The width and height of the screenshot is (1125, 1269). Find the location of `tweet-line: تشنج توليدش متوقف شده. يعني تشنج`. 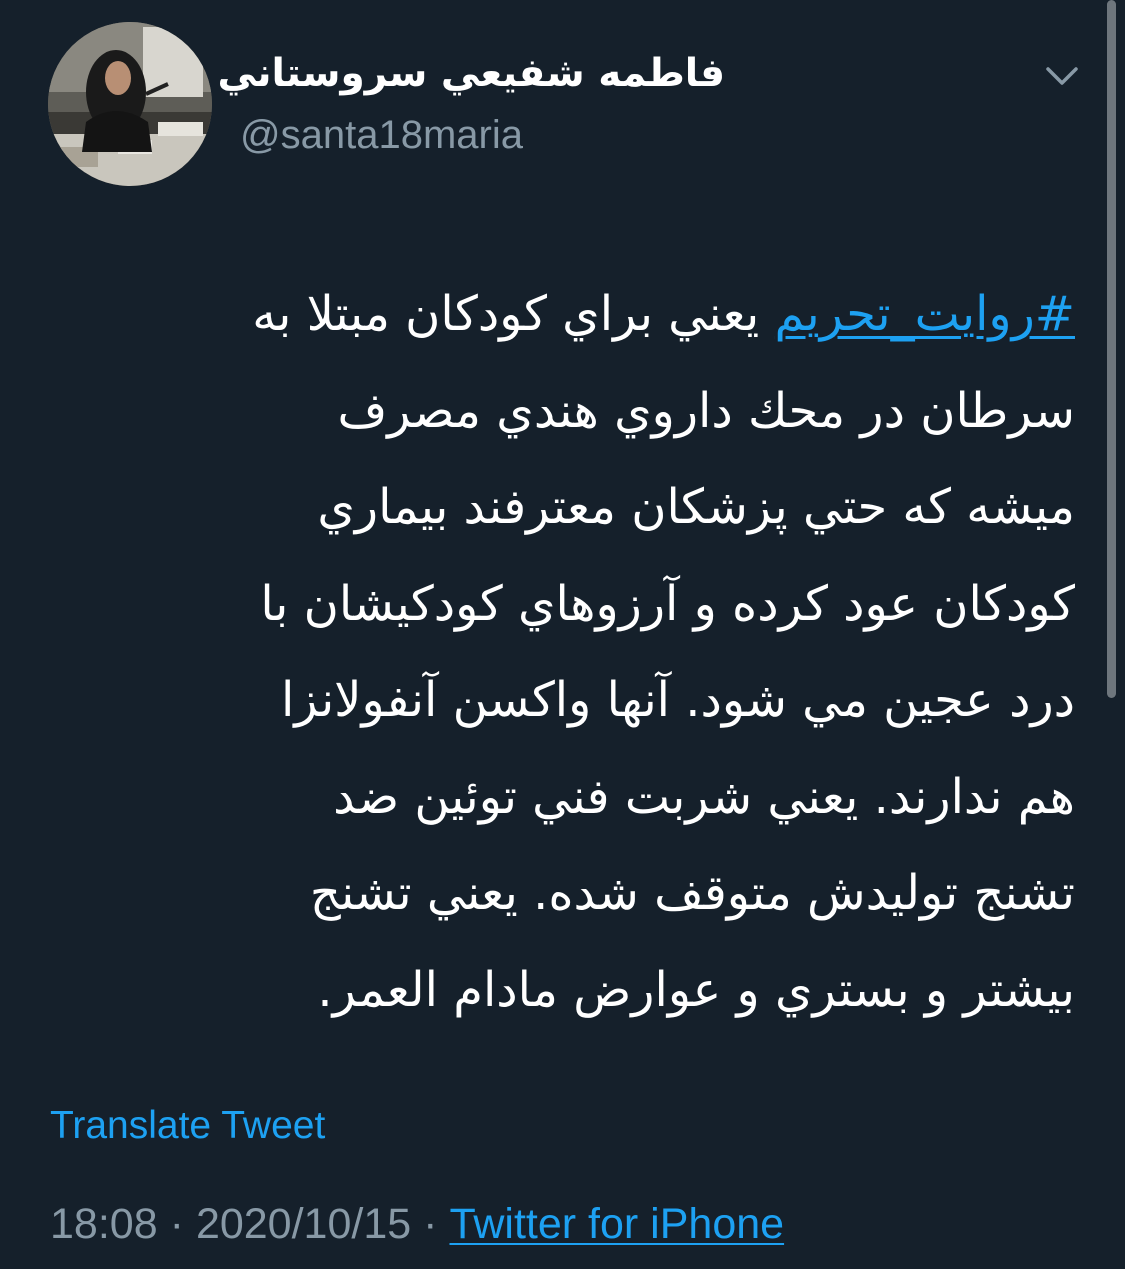

tweet-line: تشنج توليدش متوقف شده. يعني تشنج is located at coordinates (692, 893).